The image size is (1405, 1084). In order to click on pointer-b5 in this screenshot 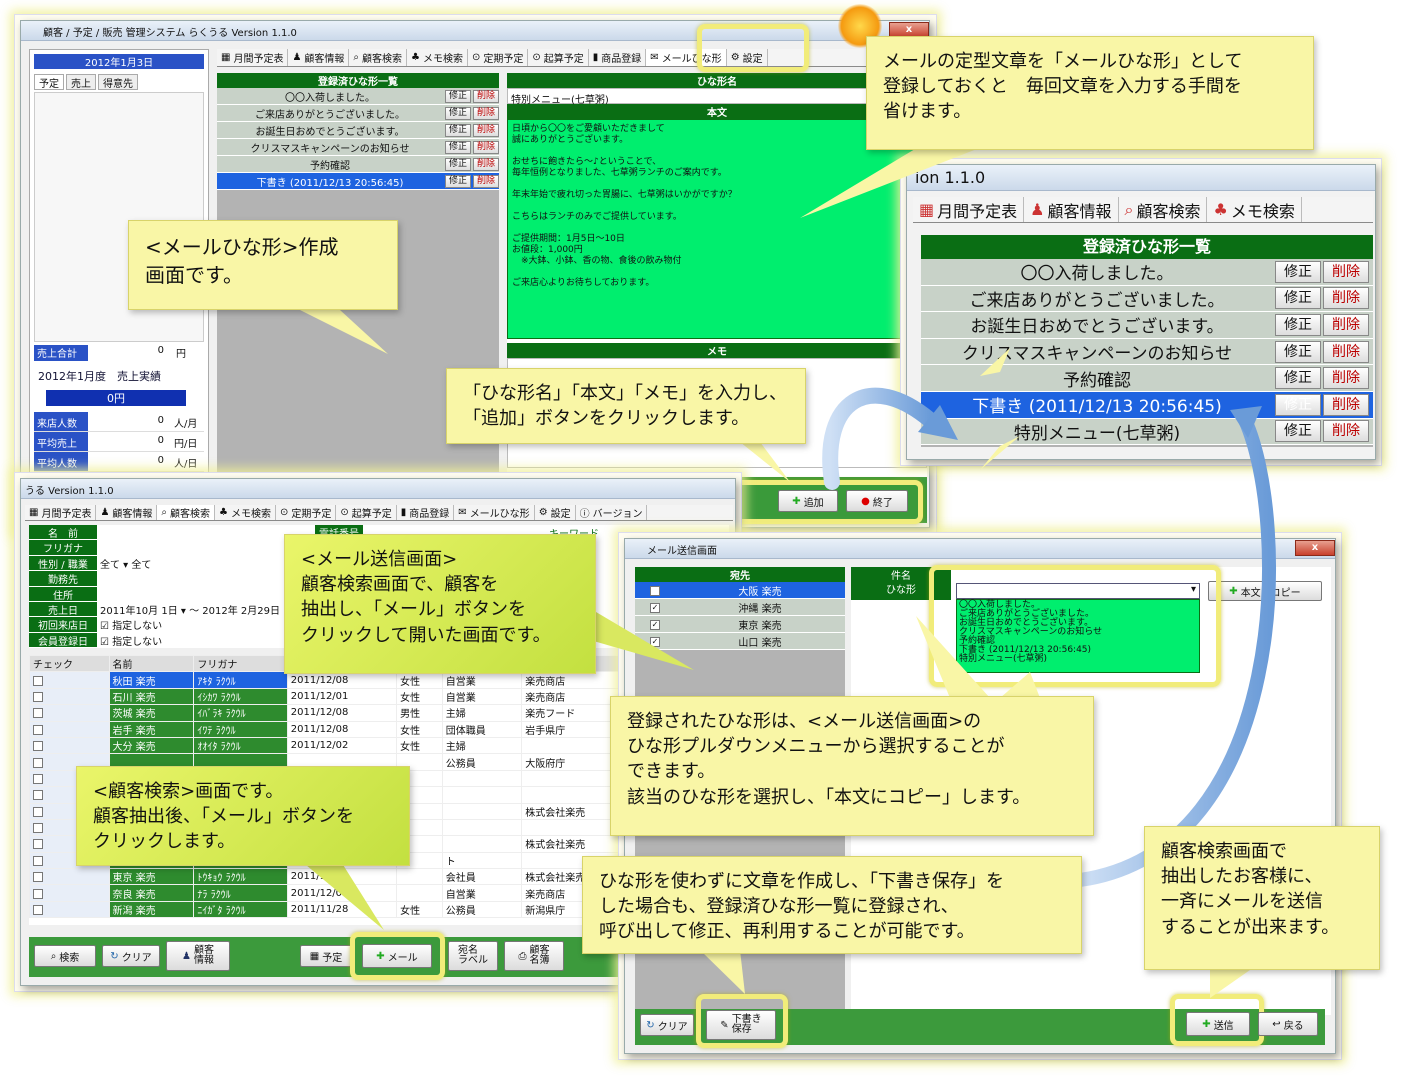, I will do `click(342, 895)`.